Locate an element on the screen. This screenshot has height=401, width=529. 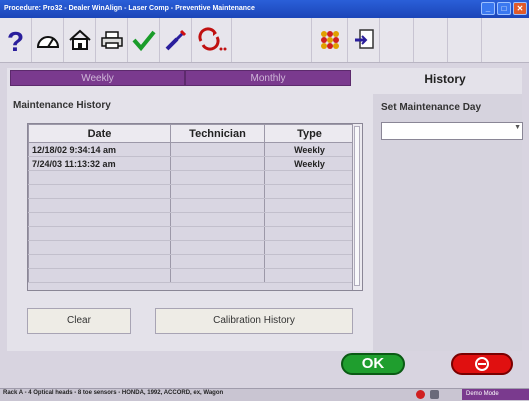
table-header-row: Date Technician Type is located at coordinates (191, 133).